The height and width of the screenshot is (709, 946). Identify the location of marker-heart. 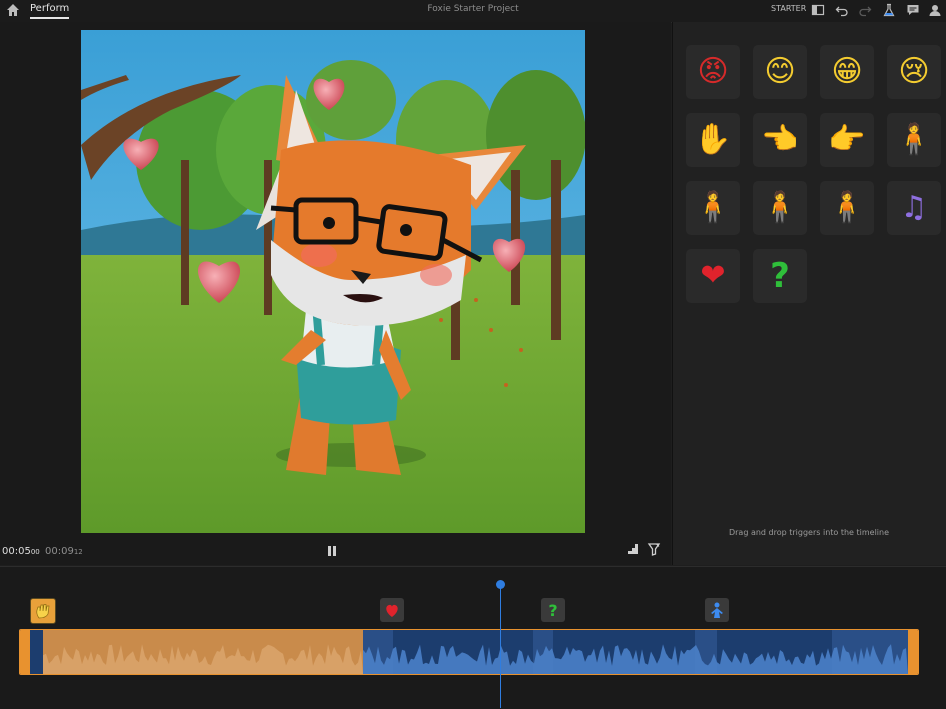
(392, 610).